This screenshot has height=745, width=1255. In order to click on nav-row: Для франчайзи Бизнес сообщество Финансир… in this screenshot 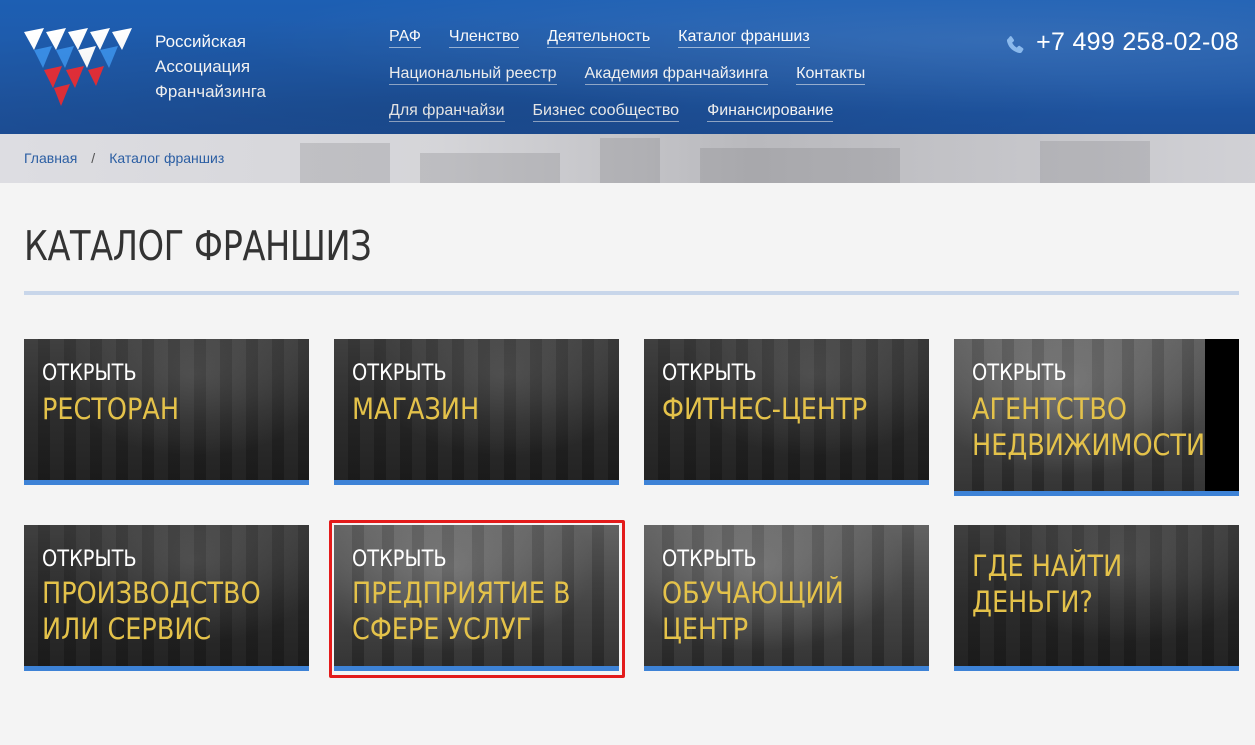, I will do `click(669, 118)`.